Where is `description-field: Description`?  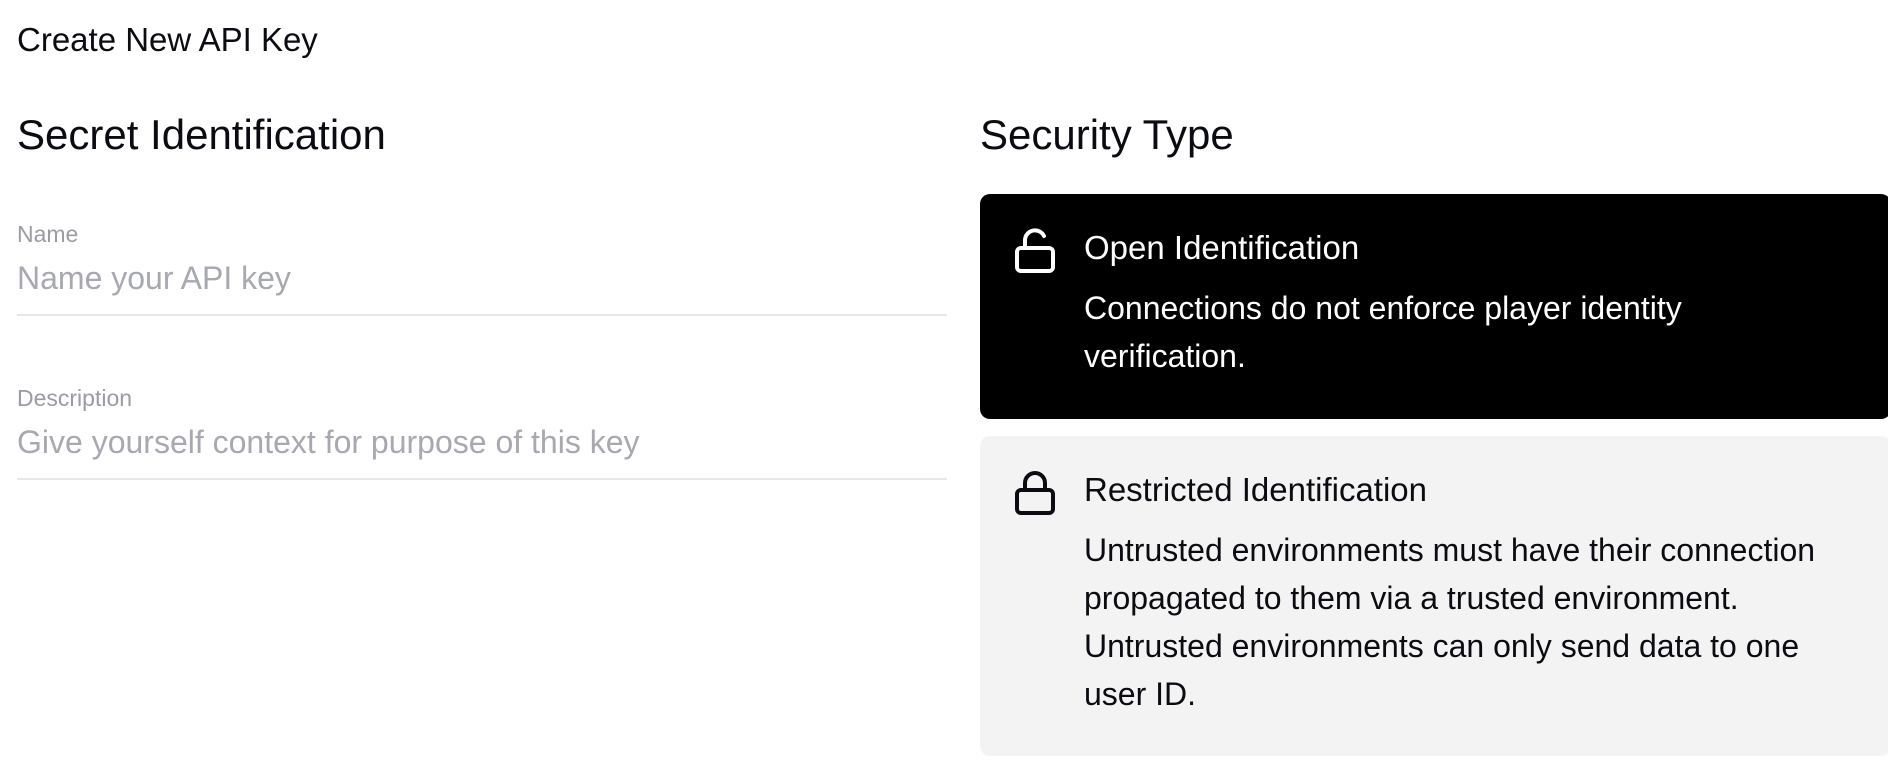 description-field: Description is located at coordinates (482, 432).